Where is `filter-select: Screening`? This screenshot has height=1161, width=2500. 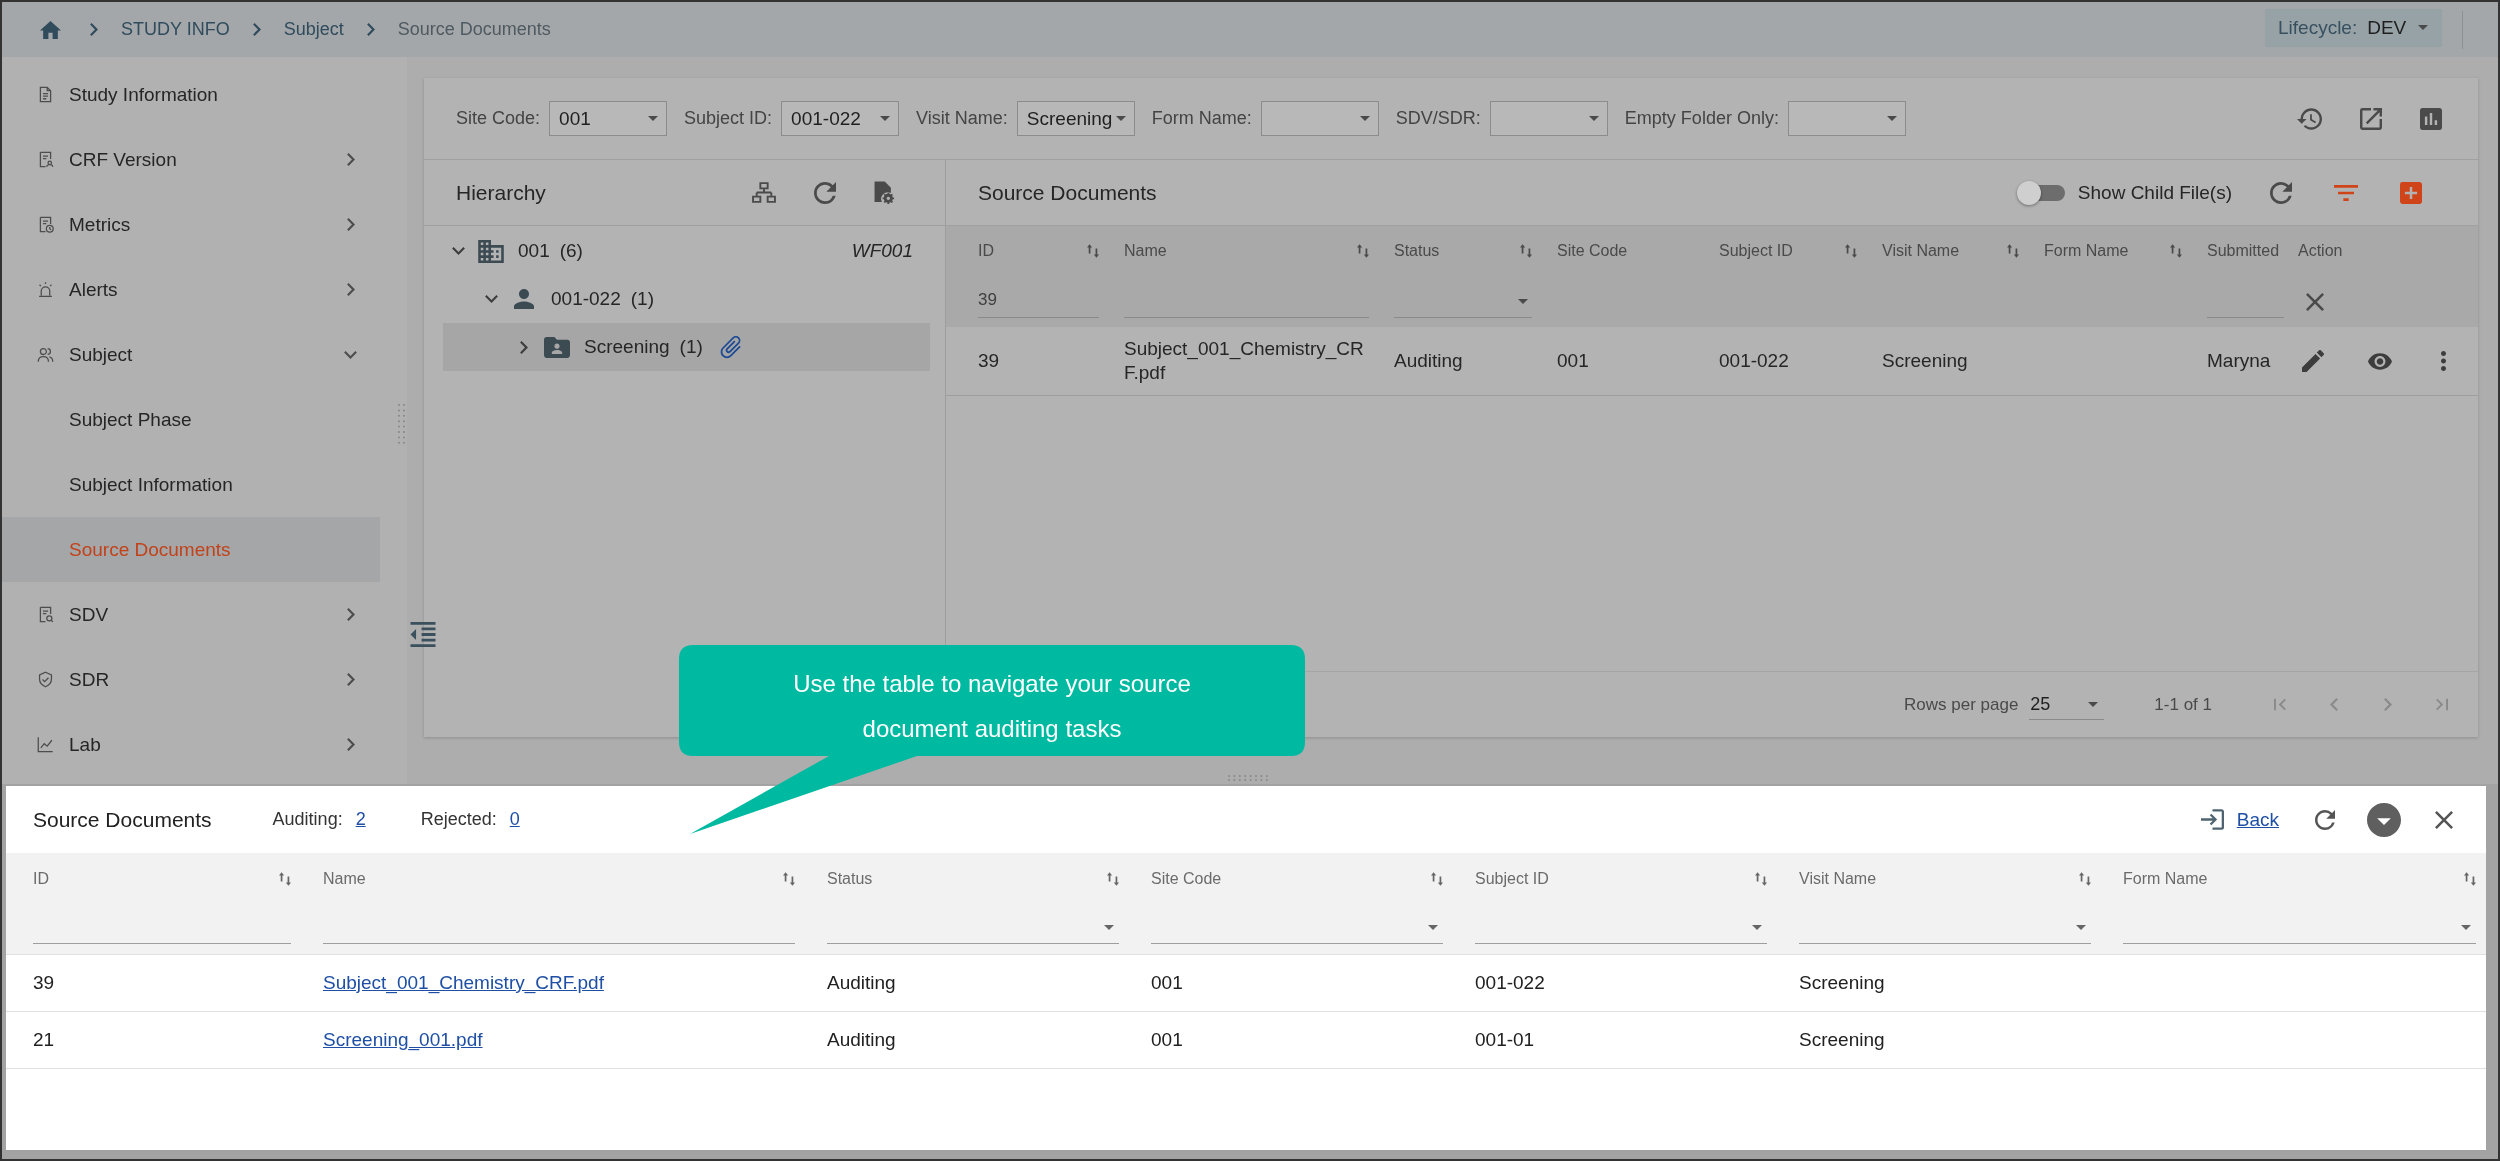 filter-select: Screening is located at coordinates (1075, 118).